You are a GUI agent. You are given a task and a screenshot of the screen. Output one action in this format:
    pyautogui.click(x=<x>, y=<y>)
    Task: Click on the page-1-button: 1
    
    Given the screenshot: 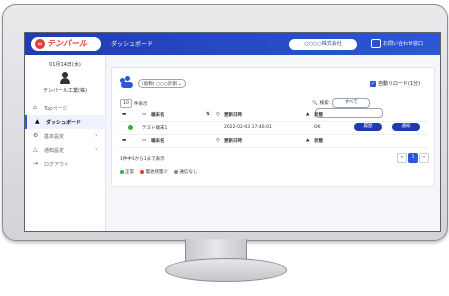 What is the action you would take?
    pyautogui.click(x=413, y=158)
    